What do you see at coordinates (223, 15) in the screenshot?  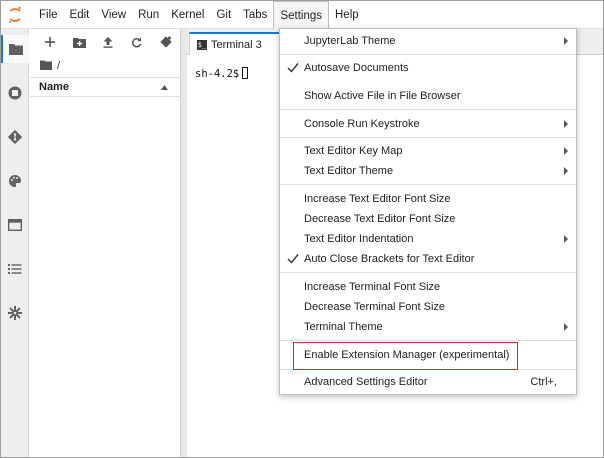 I see `menu-git: Git` at bounding box center [223, 15].